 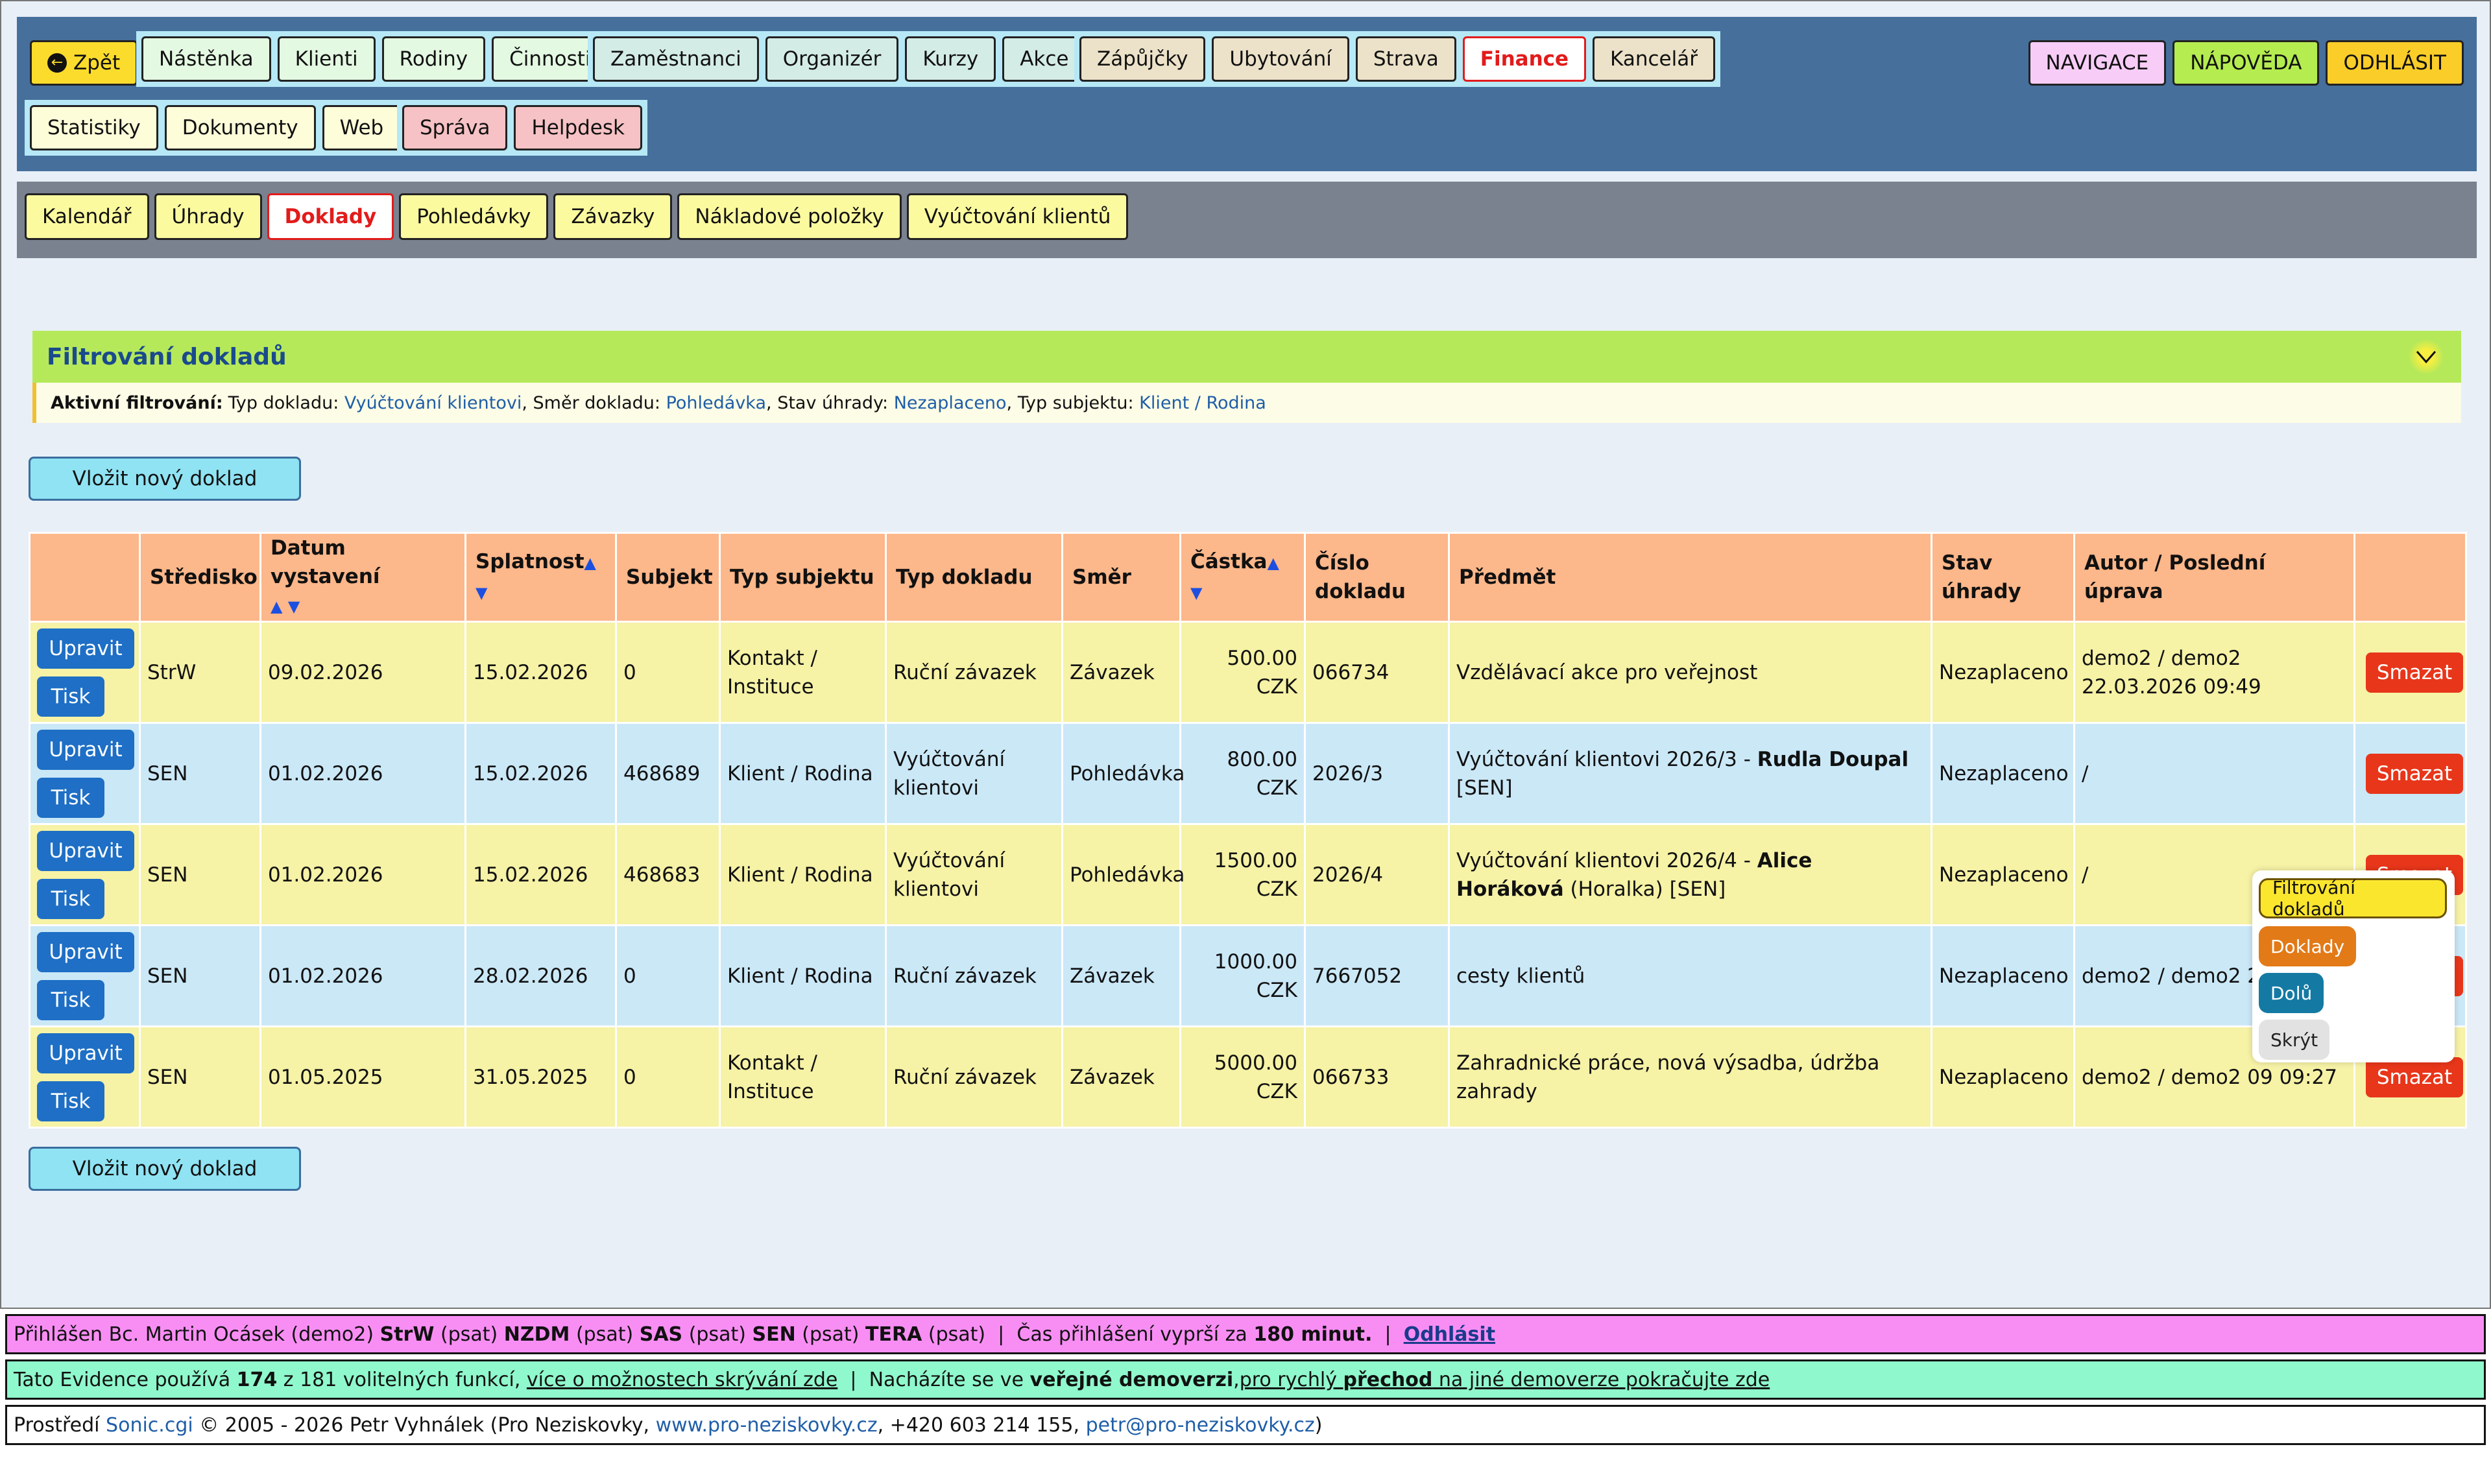 What do you see at coordinates (285, 606) in the screenshot?
I see `sort-arrows-icon: ▲ ▼` at bounding box center [285, 606].